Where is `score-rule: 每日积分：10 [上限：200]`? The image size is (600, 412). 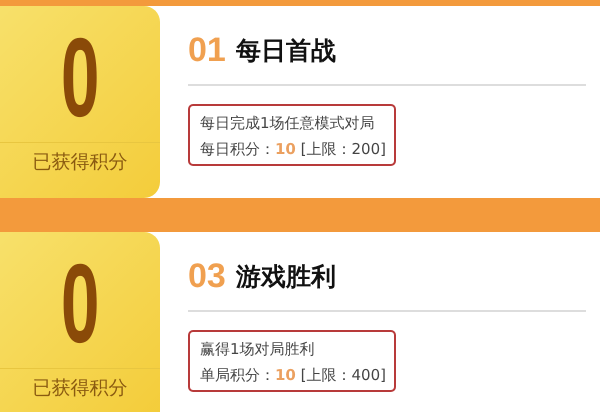
score-rule: 每日积分：10 [上限：200] is located at coordinates (293, 149).